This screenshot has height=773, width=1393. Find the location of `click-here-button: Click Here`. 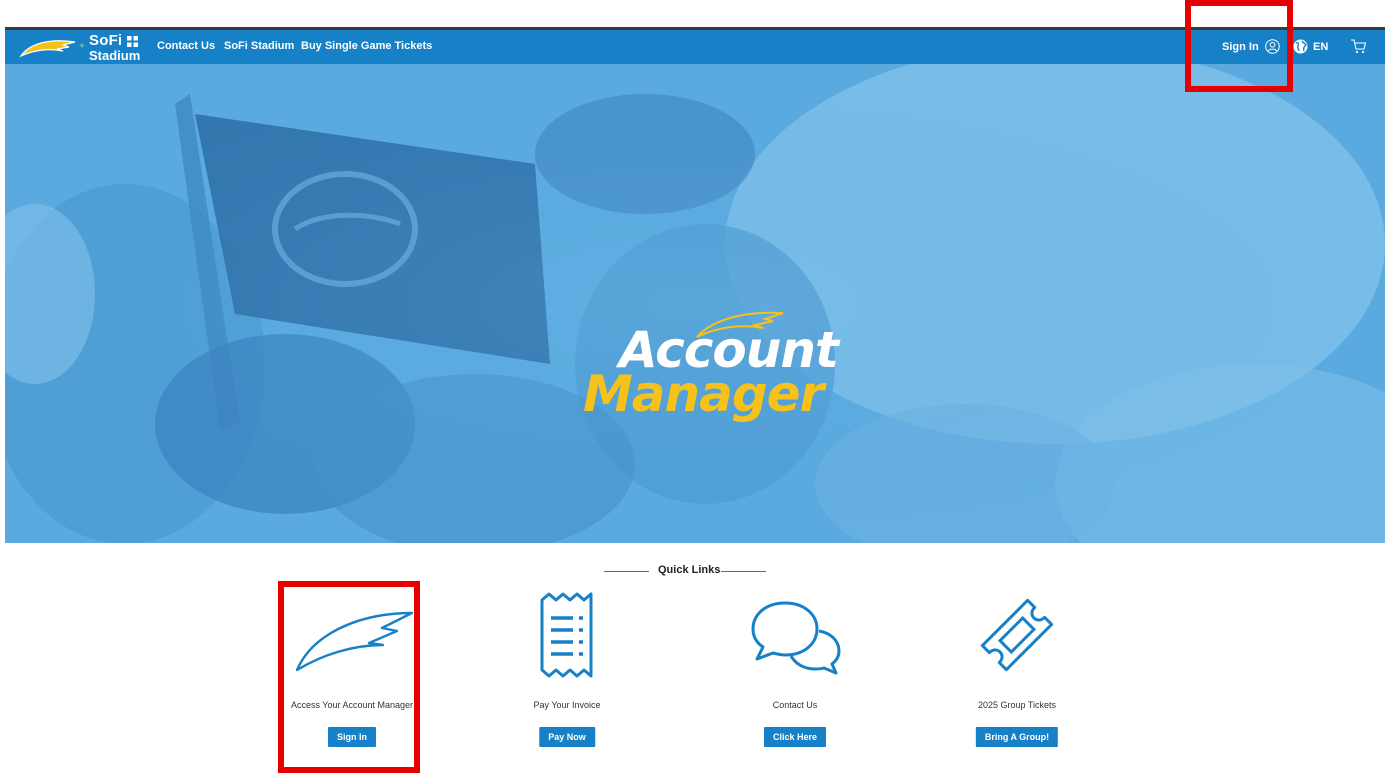

click-here-button: Click Here is located at coordinates (795, 737).